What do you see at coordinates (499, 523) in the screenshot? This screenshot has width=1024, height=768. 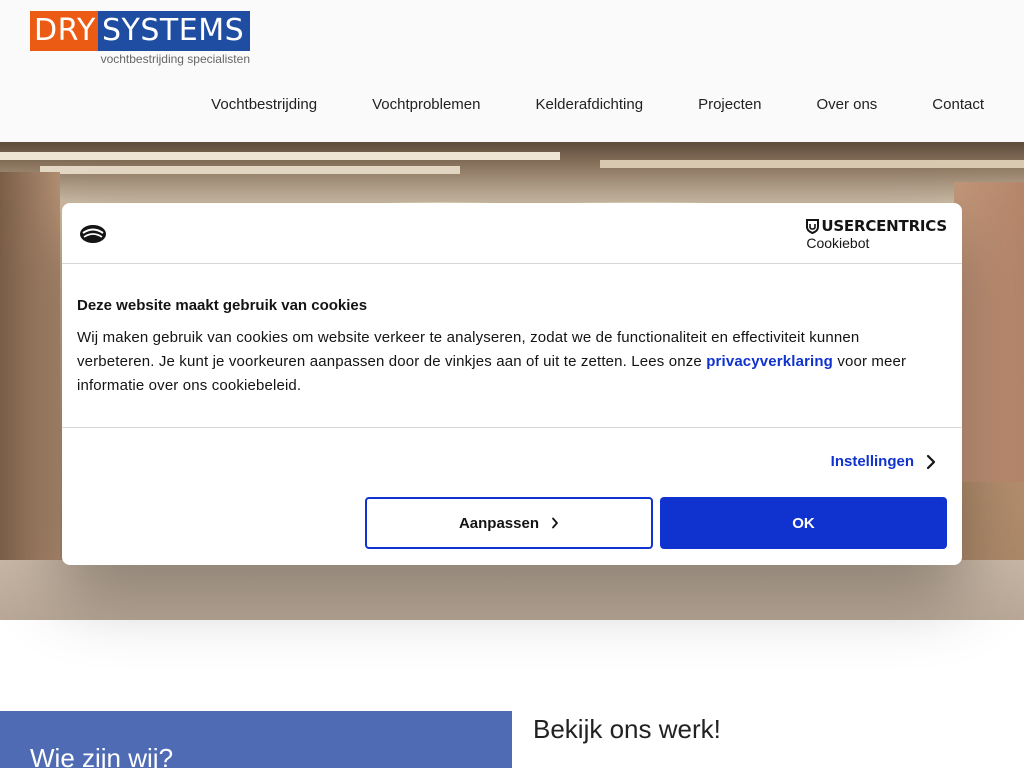 I see `customize-button-label: Aanpassen` at bounding box center [499, 523].